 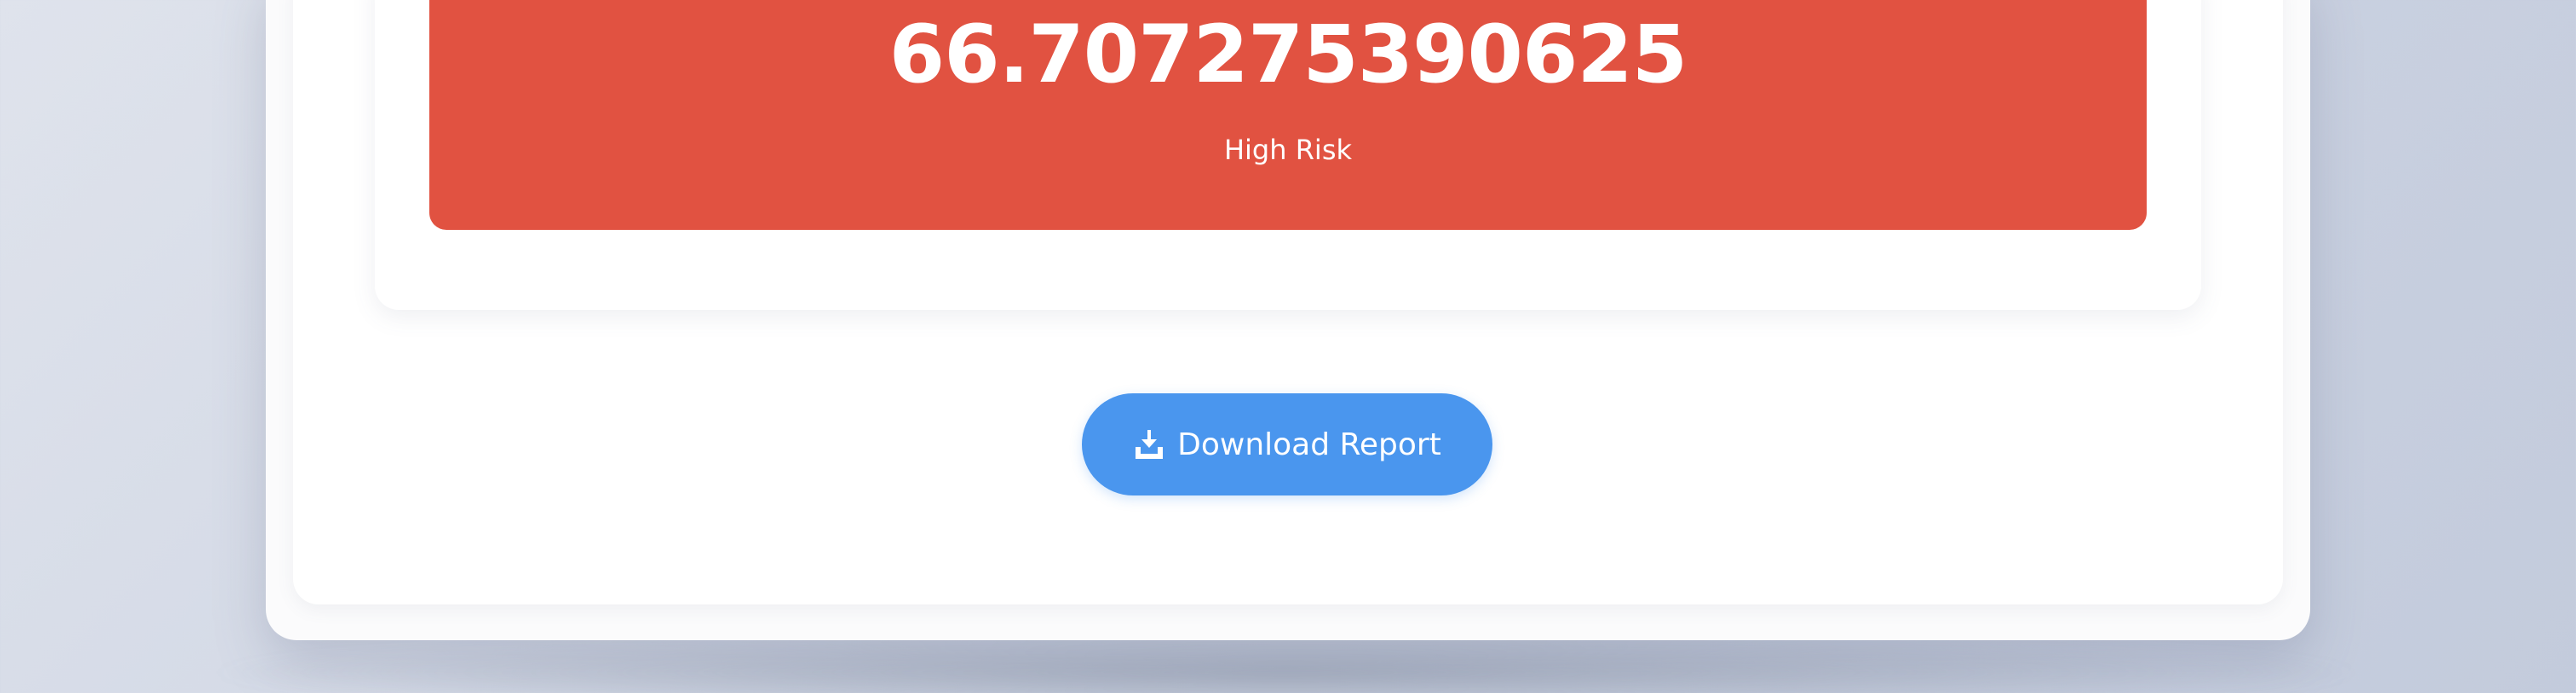 I want to click on risk-score-value: 66.707275390625, so click(x=1288, y=55).